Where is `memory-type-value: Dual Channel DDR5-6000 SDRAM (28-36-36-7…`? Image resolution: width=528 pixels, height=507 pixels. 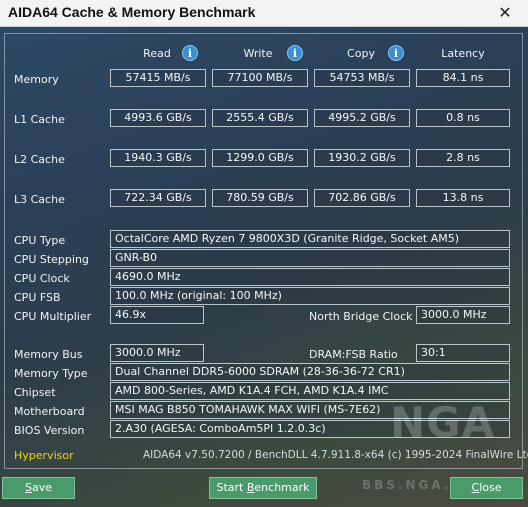 memory-type-value: Dual Channel DDR5-6000 SDRAM (28-36-36-7… is located at coordinates (310, 372).